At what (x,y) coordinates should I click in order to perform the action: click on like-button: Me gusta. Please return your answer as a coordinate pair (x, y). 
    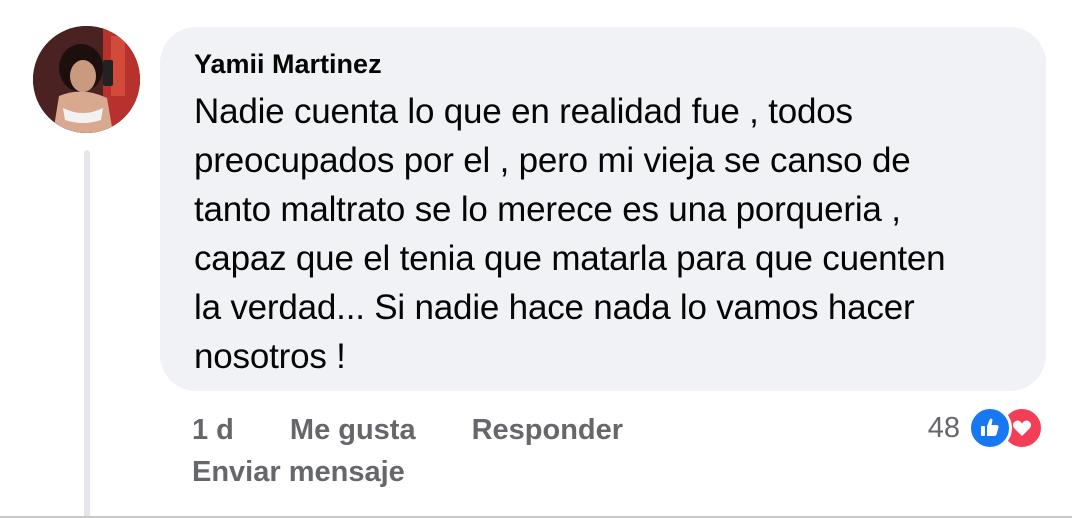
    Looking at the image, I should click on (353, 430).